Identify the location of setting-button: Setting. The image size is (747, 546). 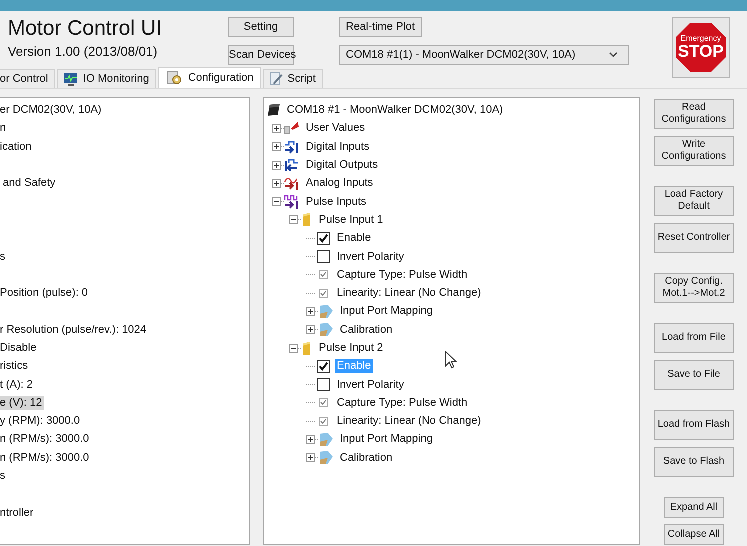
(261, 27).